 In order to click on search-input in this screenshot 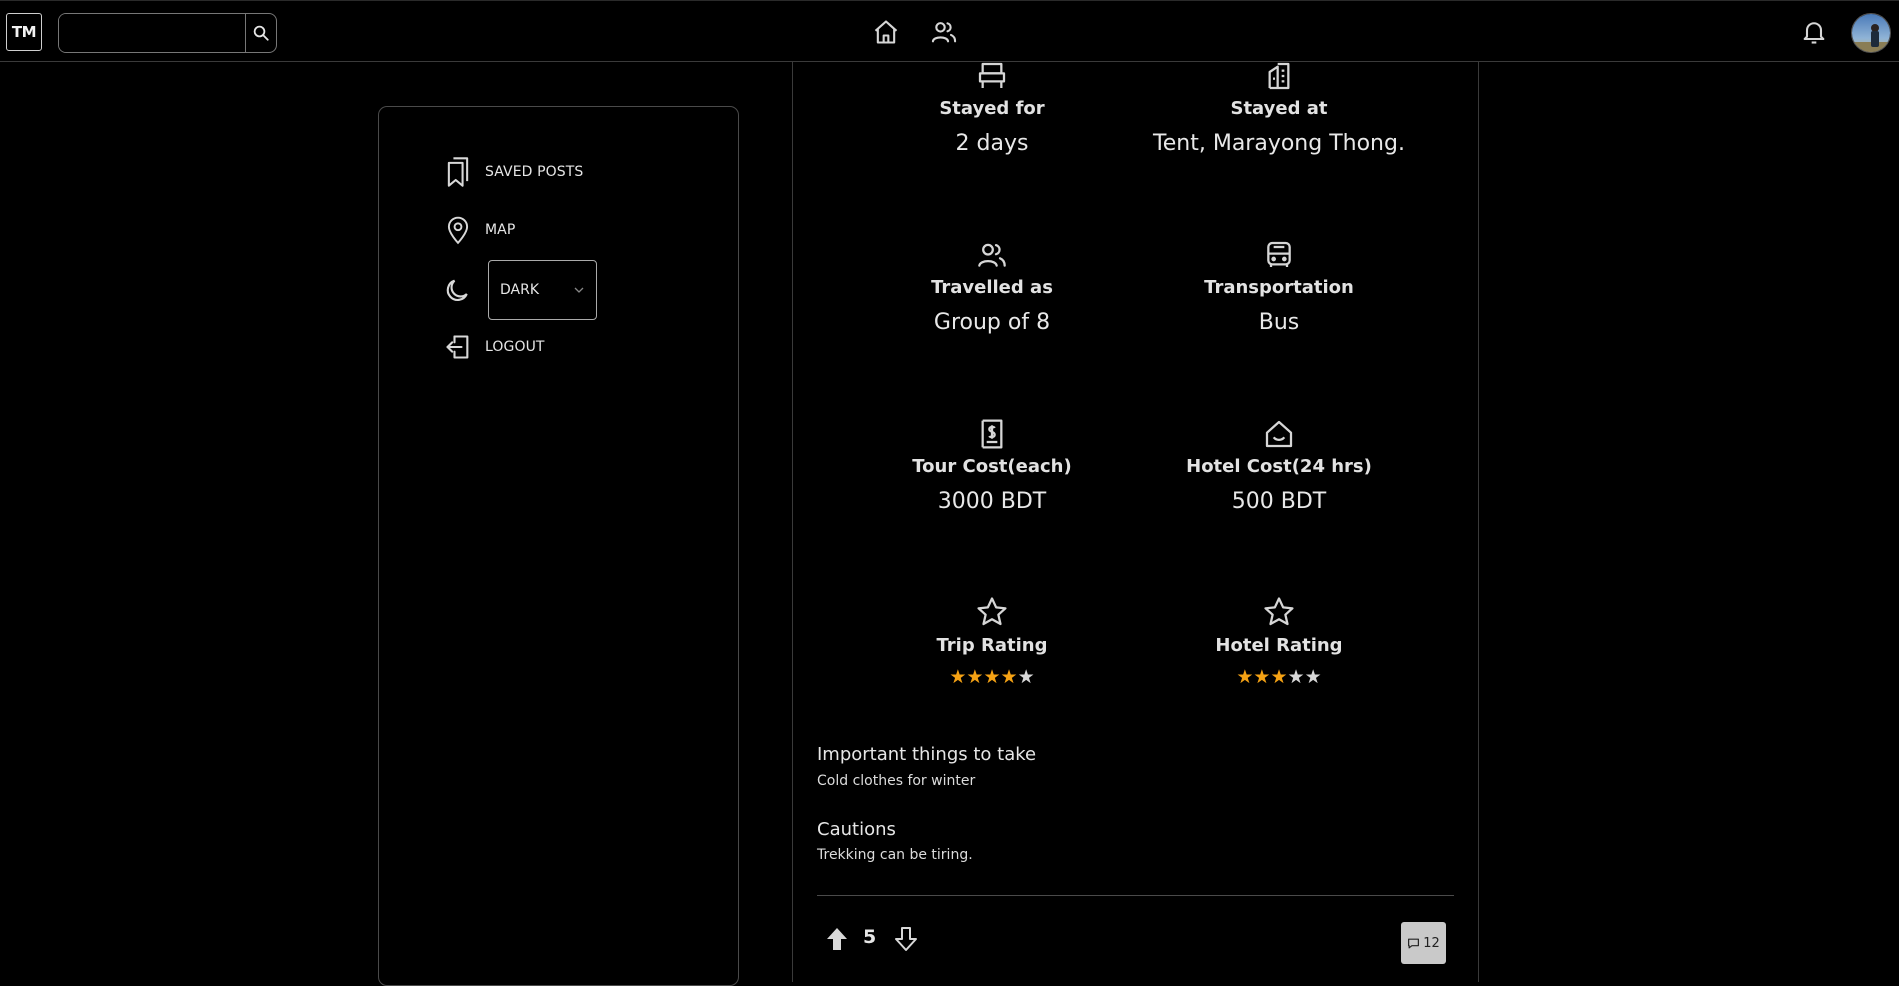, I will do `click(152, 33)`.